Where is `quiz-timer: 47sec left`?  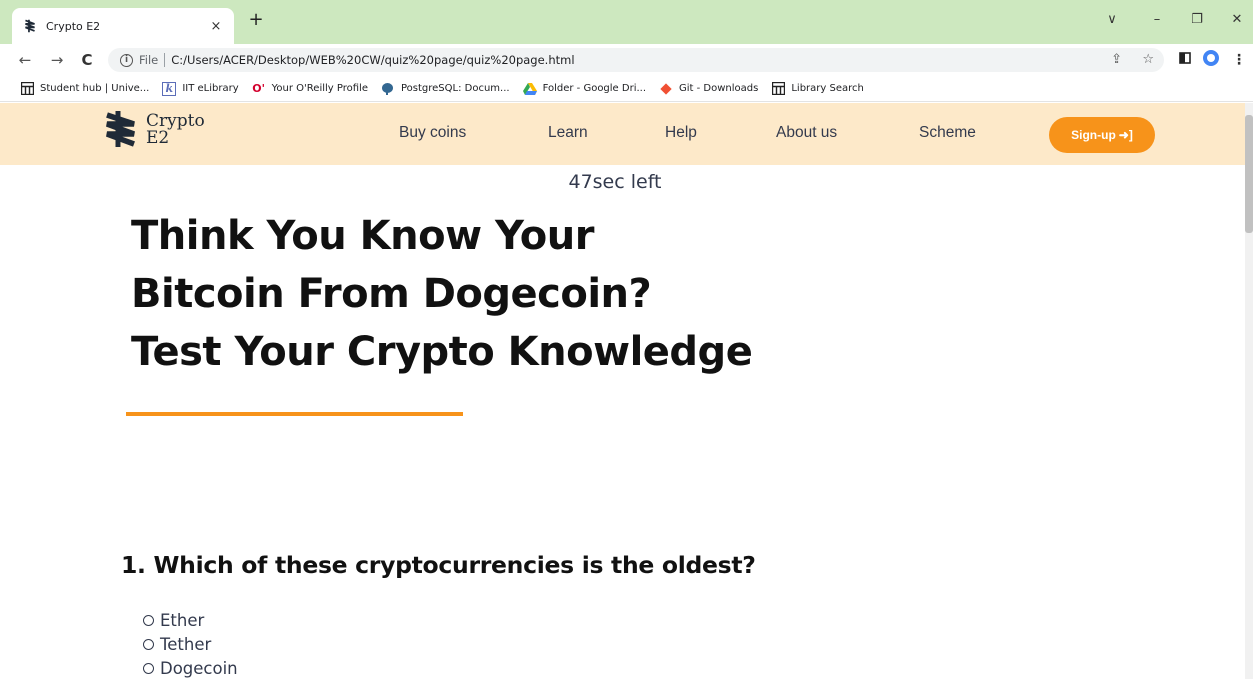
quiz-timer: 47sec left is located at coordinates (615, 182).